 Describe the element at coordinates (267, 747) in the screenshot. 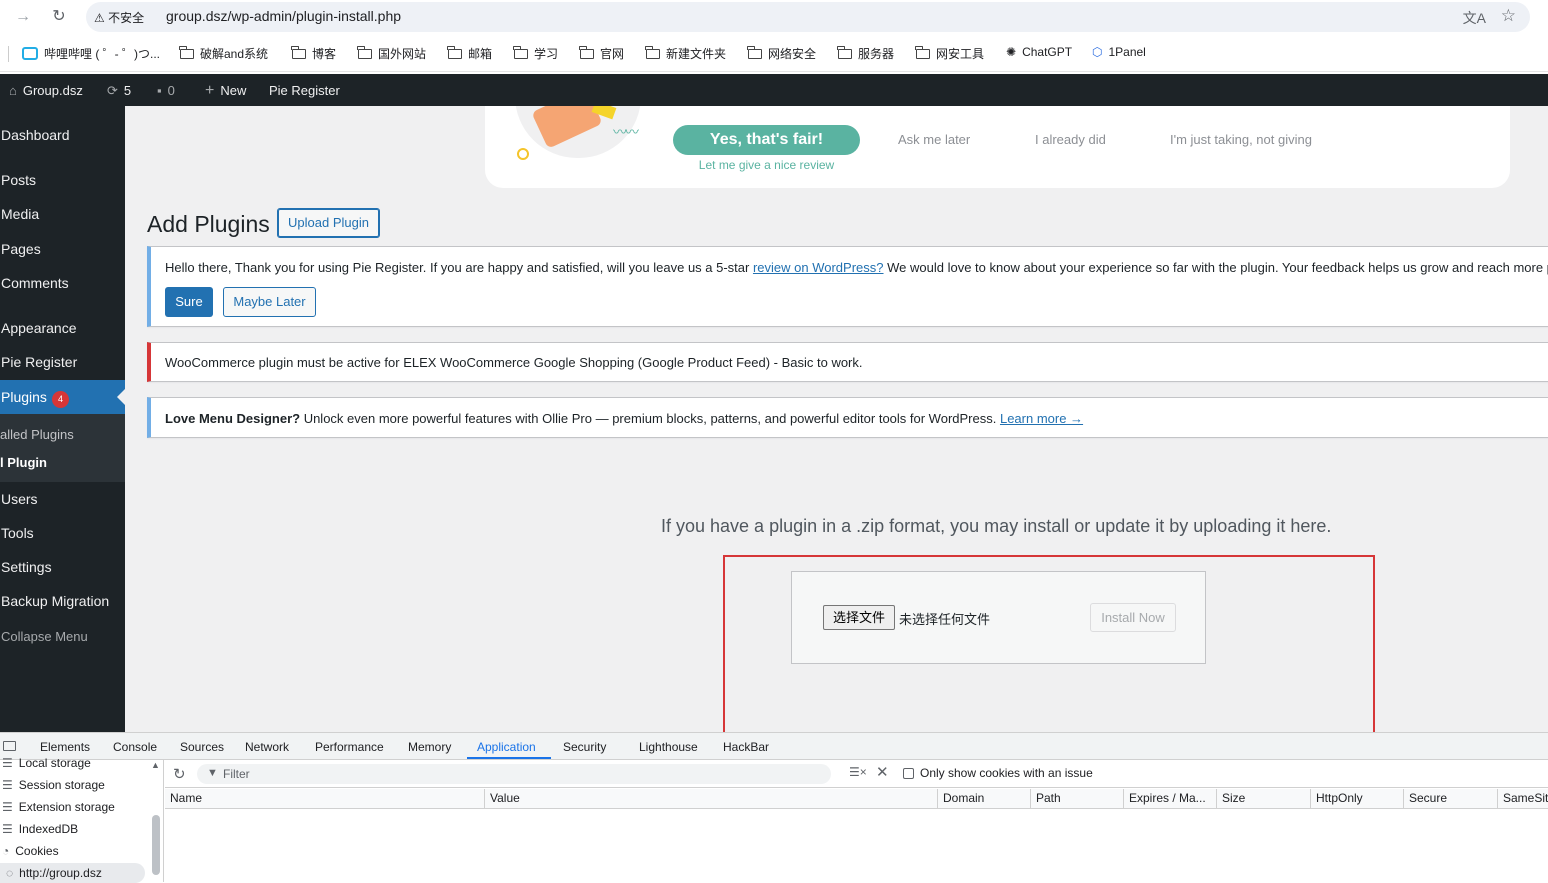

I see `tab-network: Network` at that location.